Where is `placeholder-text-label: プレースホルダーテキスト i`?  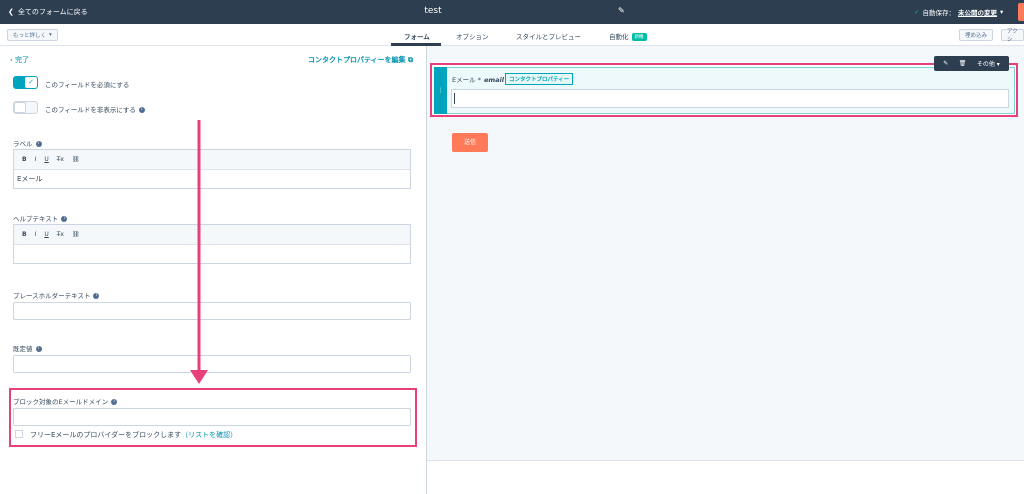 placeholder-text-label: プレースホルダーテキスト i is located at coordinates (56, 295).